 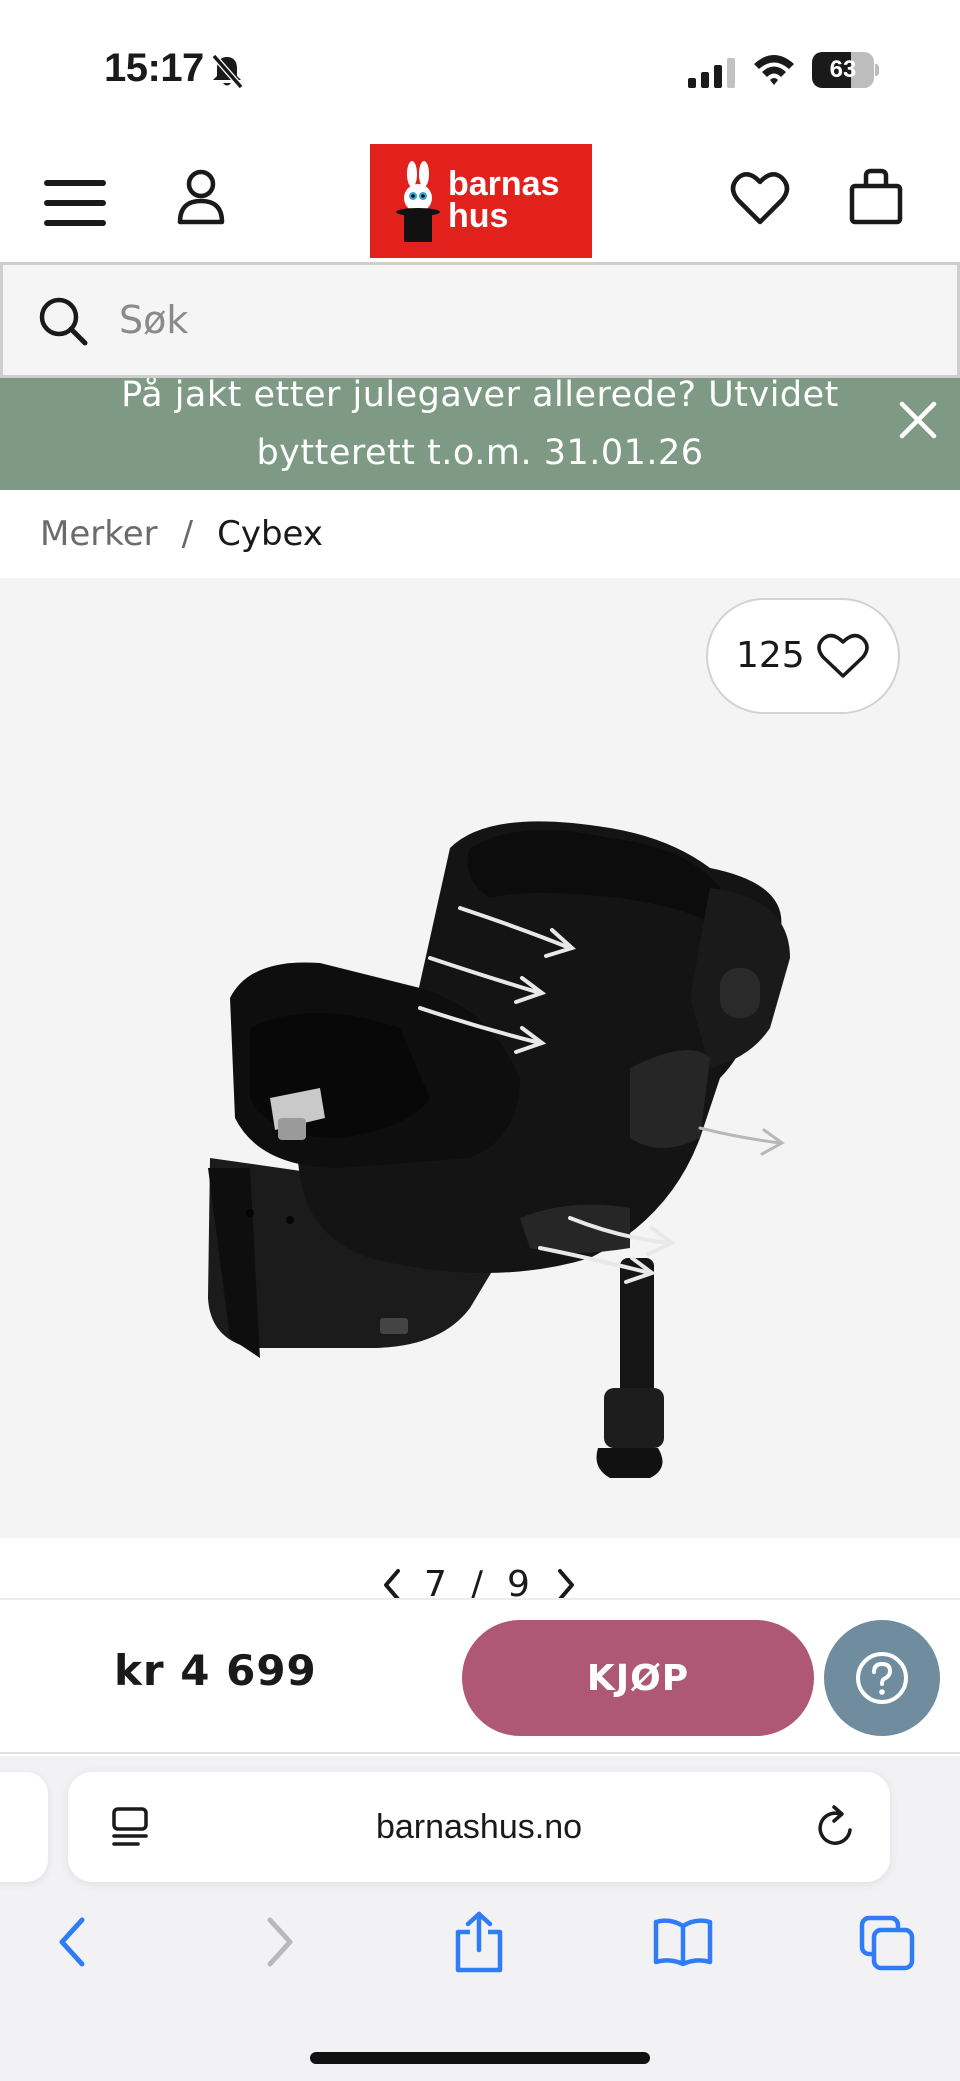 I want to click on question-icon, so click(x=882, y=1678).